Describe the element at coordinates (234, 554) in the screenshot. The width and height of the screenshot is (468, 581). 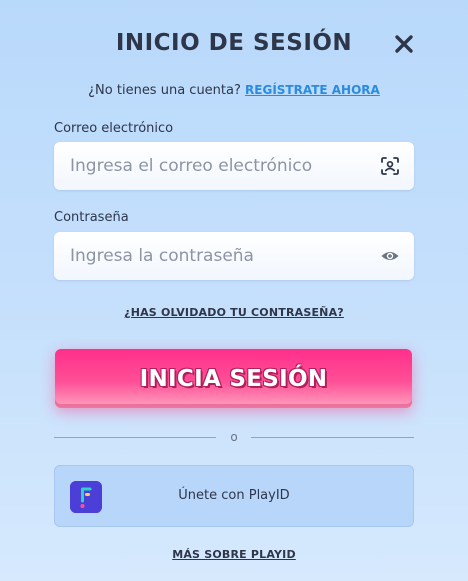
I see `more-playid-link: MÁS SOBRE PLAYID` at that location.